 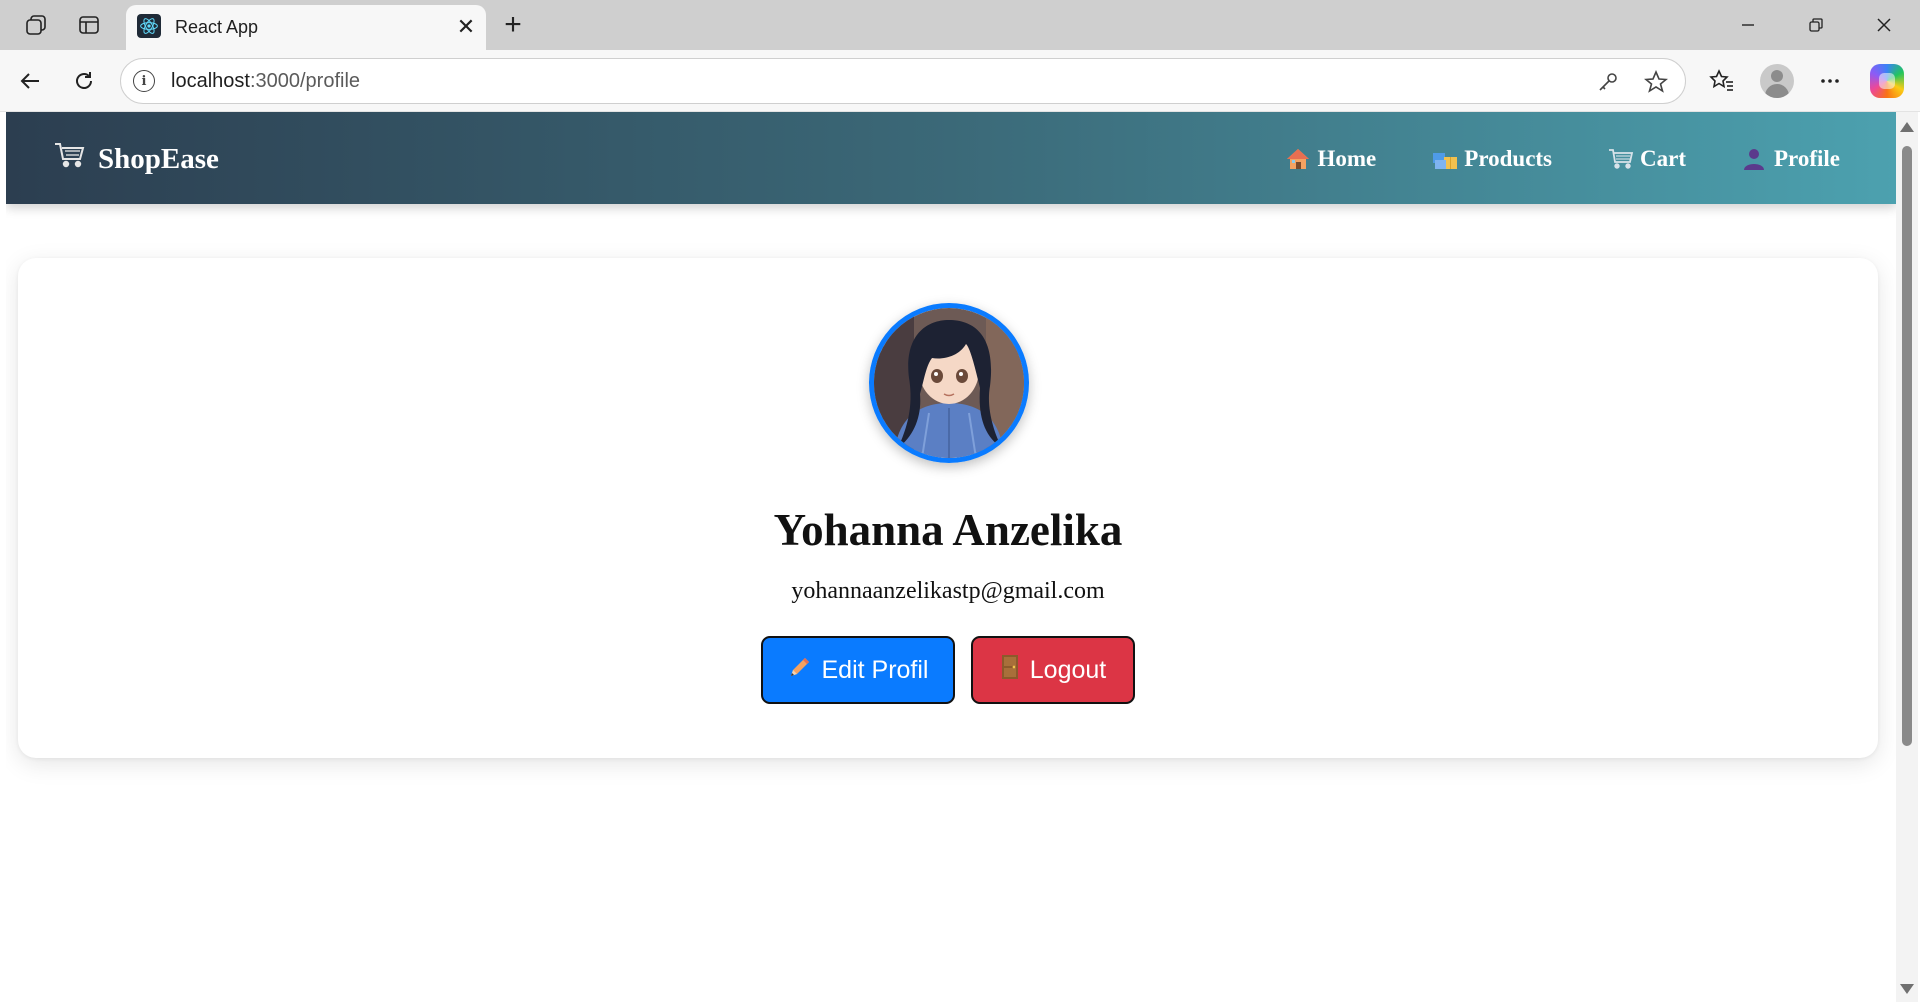 I want to click on site-info-icon: i, so click(x=144, y=81).